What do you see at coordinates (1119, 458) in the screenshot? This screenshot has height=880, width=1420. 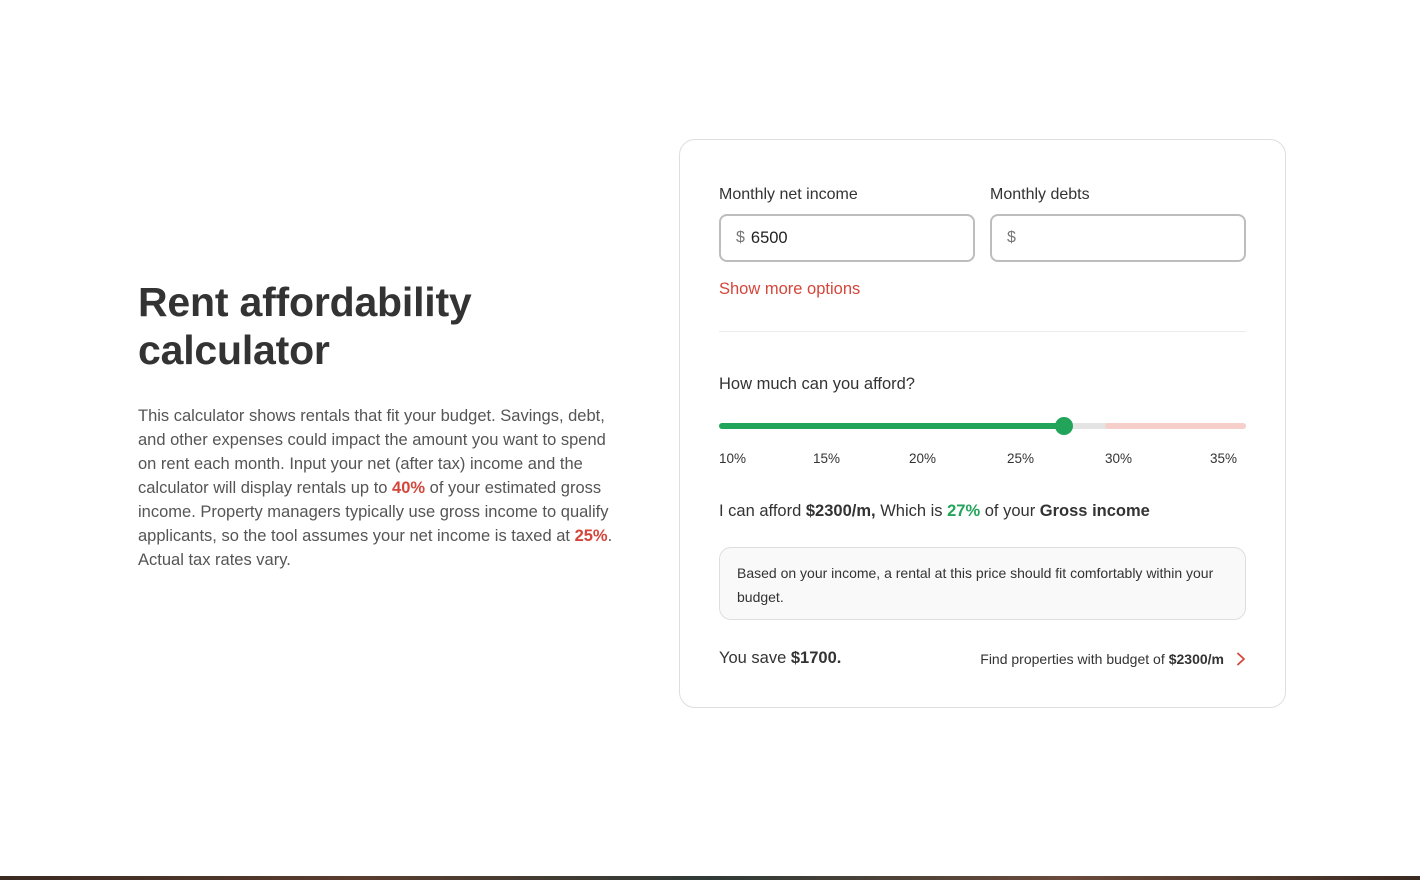 I see `slider-tick-label: 30%` at bounding box center [1119, 458].